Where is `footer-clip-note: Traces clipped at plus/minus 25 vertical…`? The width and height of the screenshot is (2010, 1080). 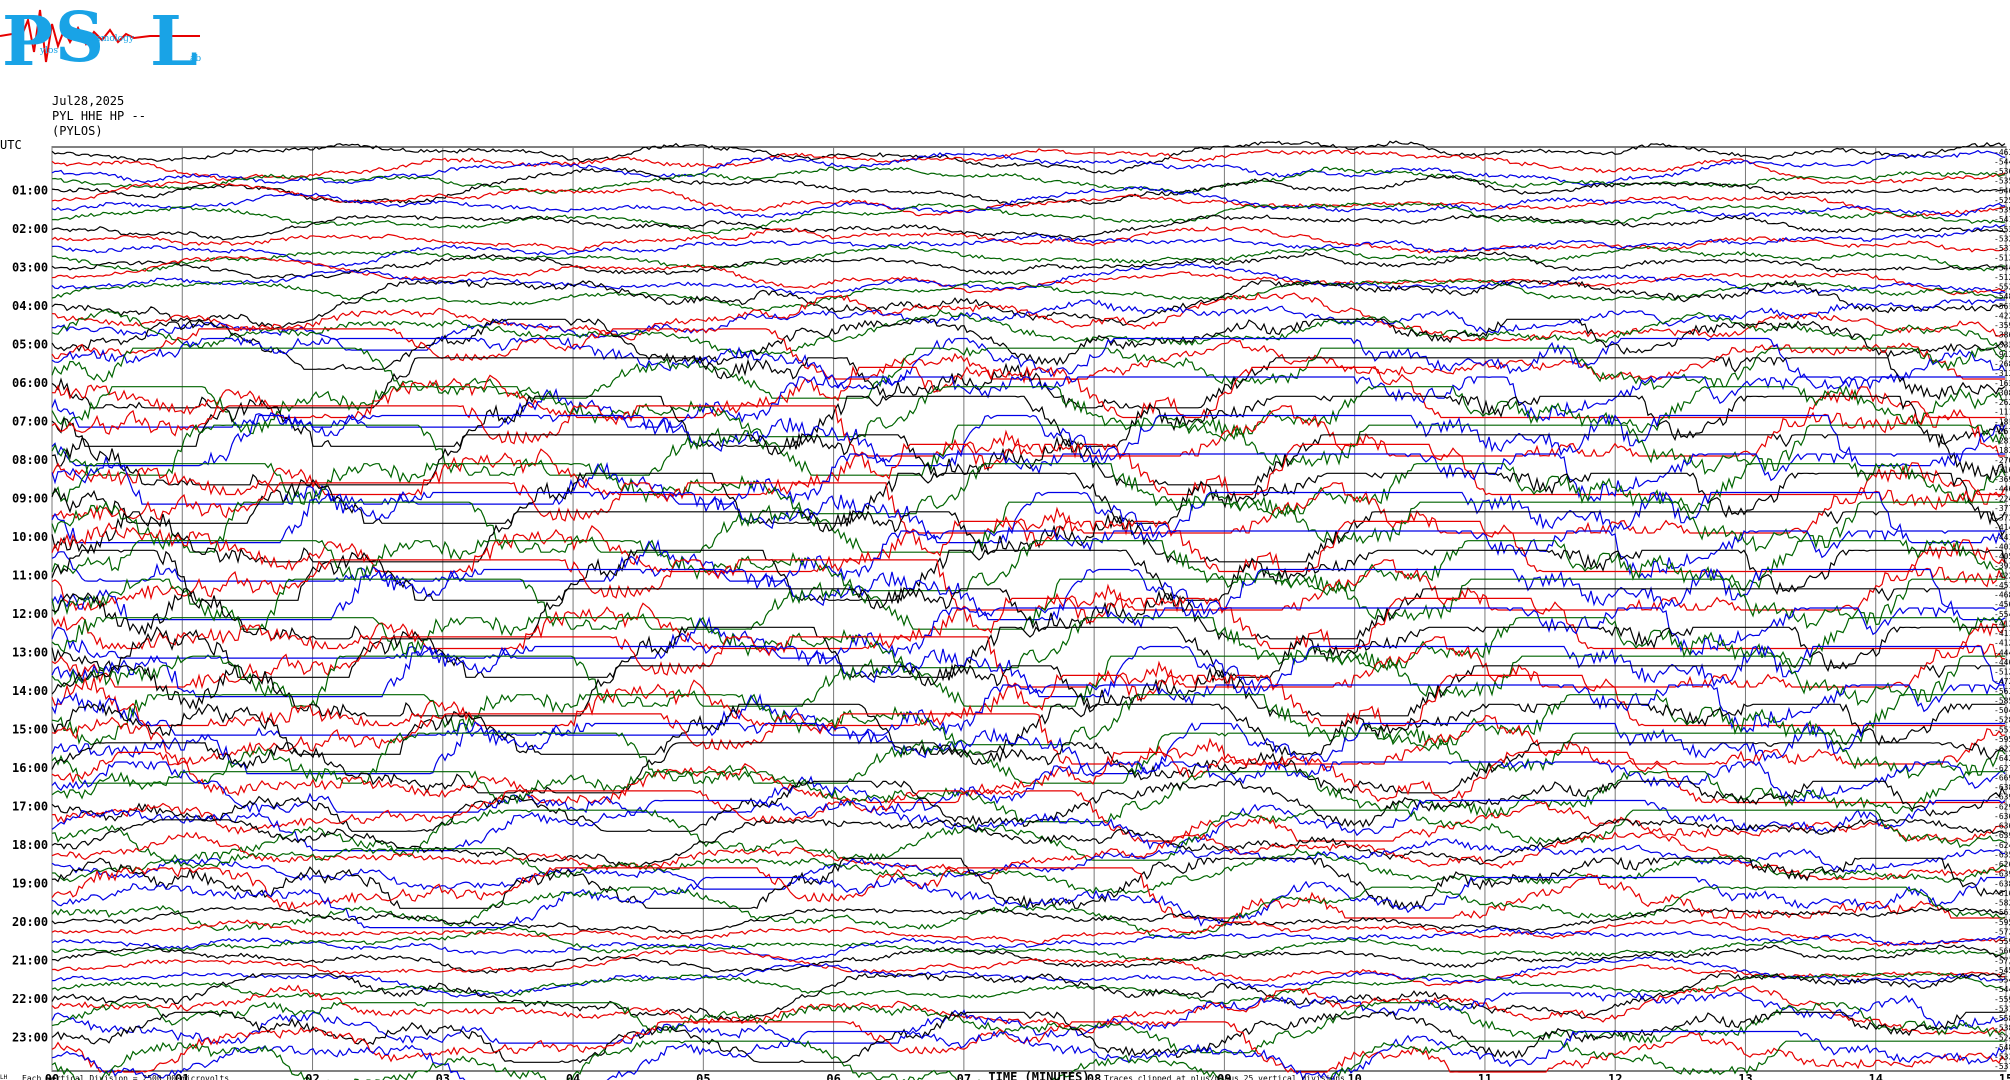
footer-clip-note: Traces clipped at plus/minus 25 vertical… is located at coordinates (1224, 1077).